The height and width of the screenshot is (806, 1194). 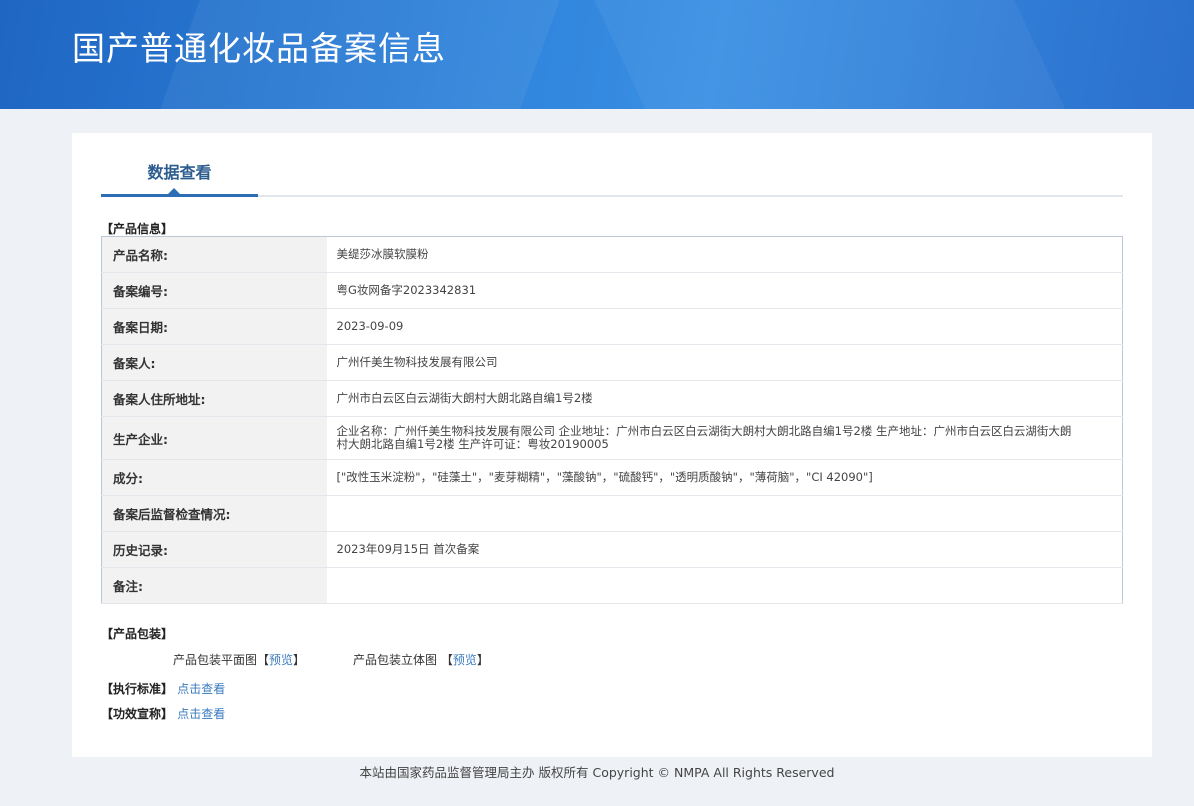 I want to click on efficacy-view-link: 点击查看, so click(x=201, y=714).